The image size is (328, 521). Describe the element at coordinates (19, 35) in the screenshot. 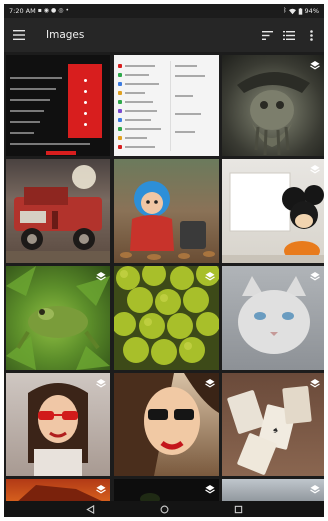

I see `menu-button` at that location.